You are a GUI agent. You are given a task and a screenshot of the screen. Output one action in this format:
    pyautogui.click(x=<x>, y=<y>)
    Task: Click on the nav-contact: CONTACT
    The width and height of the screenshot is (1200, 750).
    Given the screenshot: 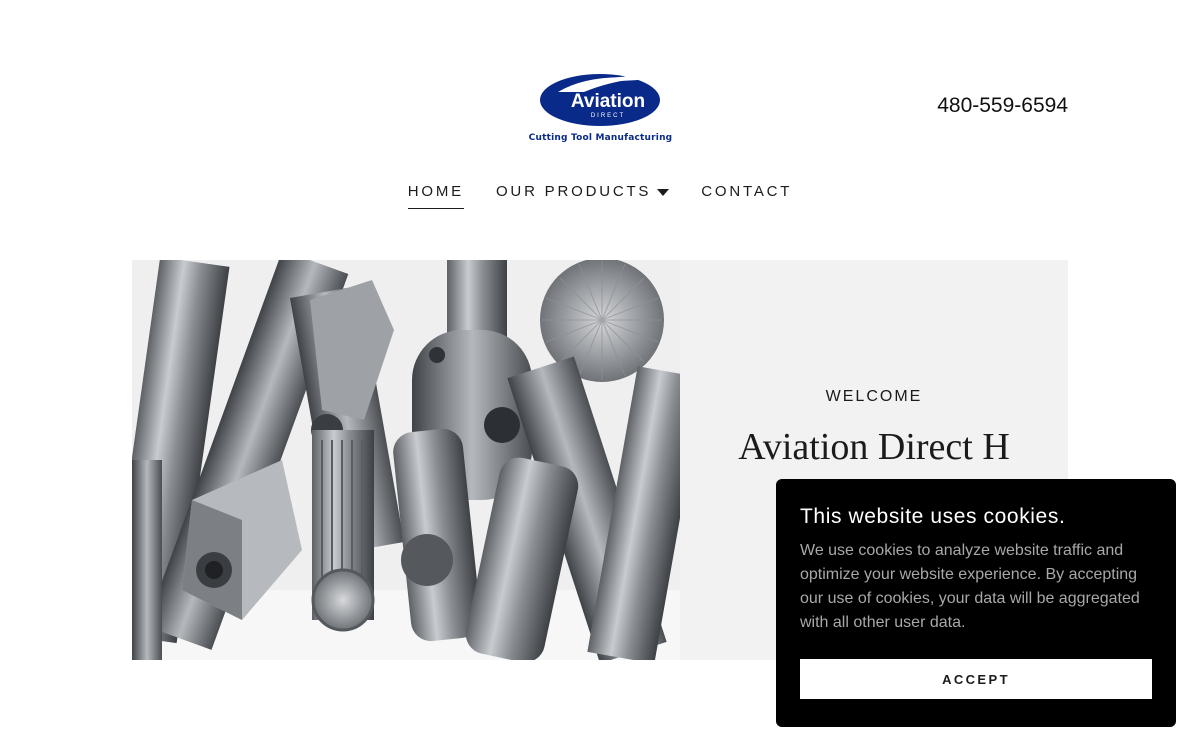 What is the action you would take?
    pyautogui.click(x=746, y=196)
    